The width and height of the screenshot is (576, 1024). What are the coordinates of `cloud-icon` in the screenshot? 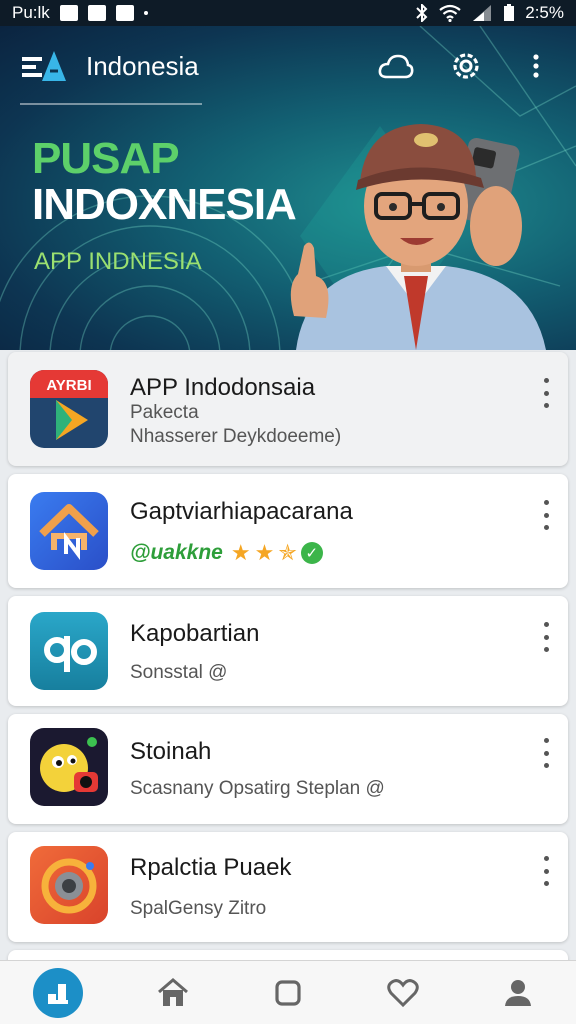 It's located at (396, 66).